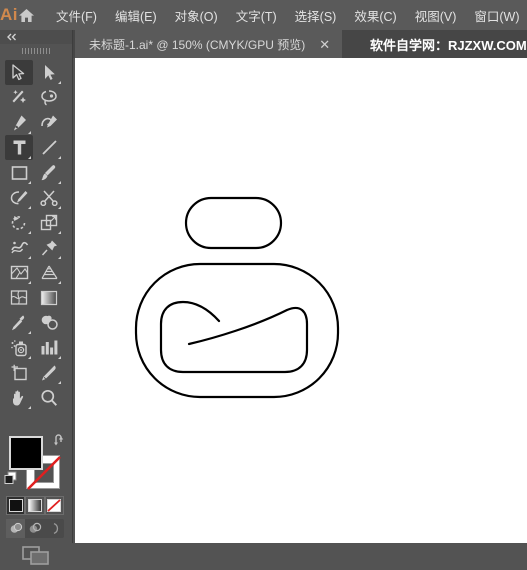 Image resolution: width=527 pixels, height=570 pixels. I want to click on home-icon, so click(26, 15).